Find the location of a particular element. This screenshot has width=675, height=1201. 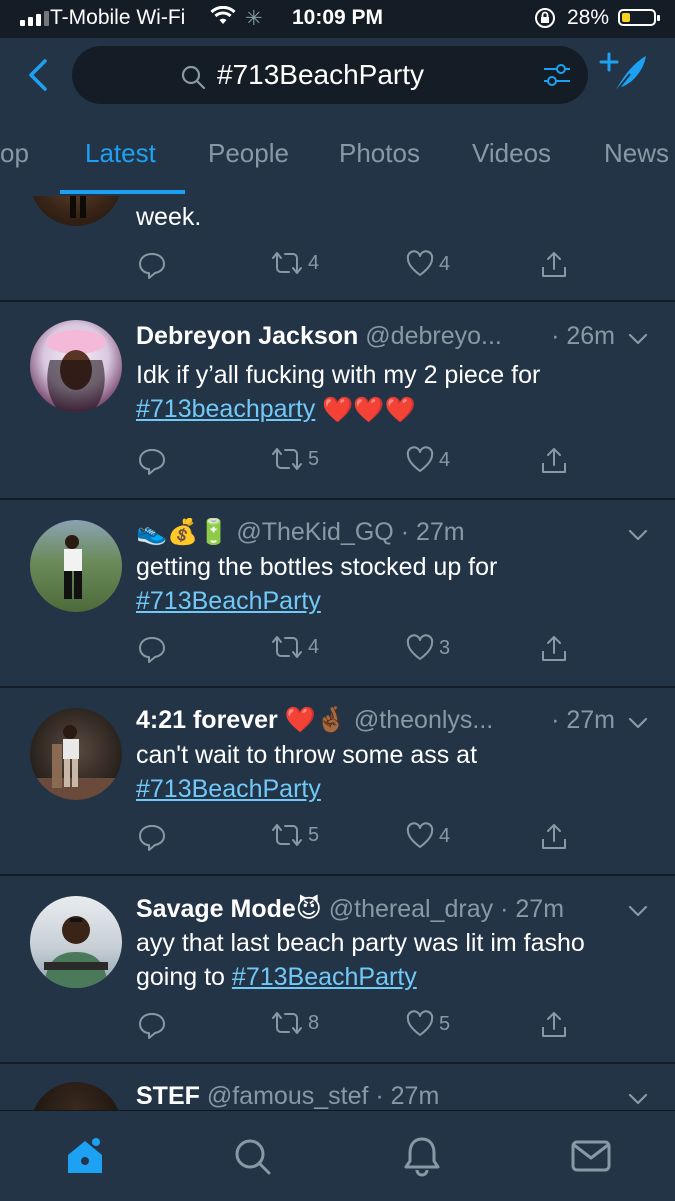

back-icon is located at coordinates (38, 75).